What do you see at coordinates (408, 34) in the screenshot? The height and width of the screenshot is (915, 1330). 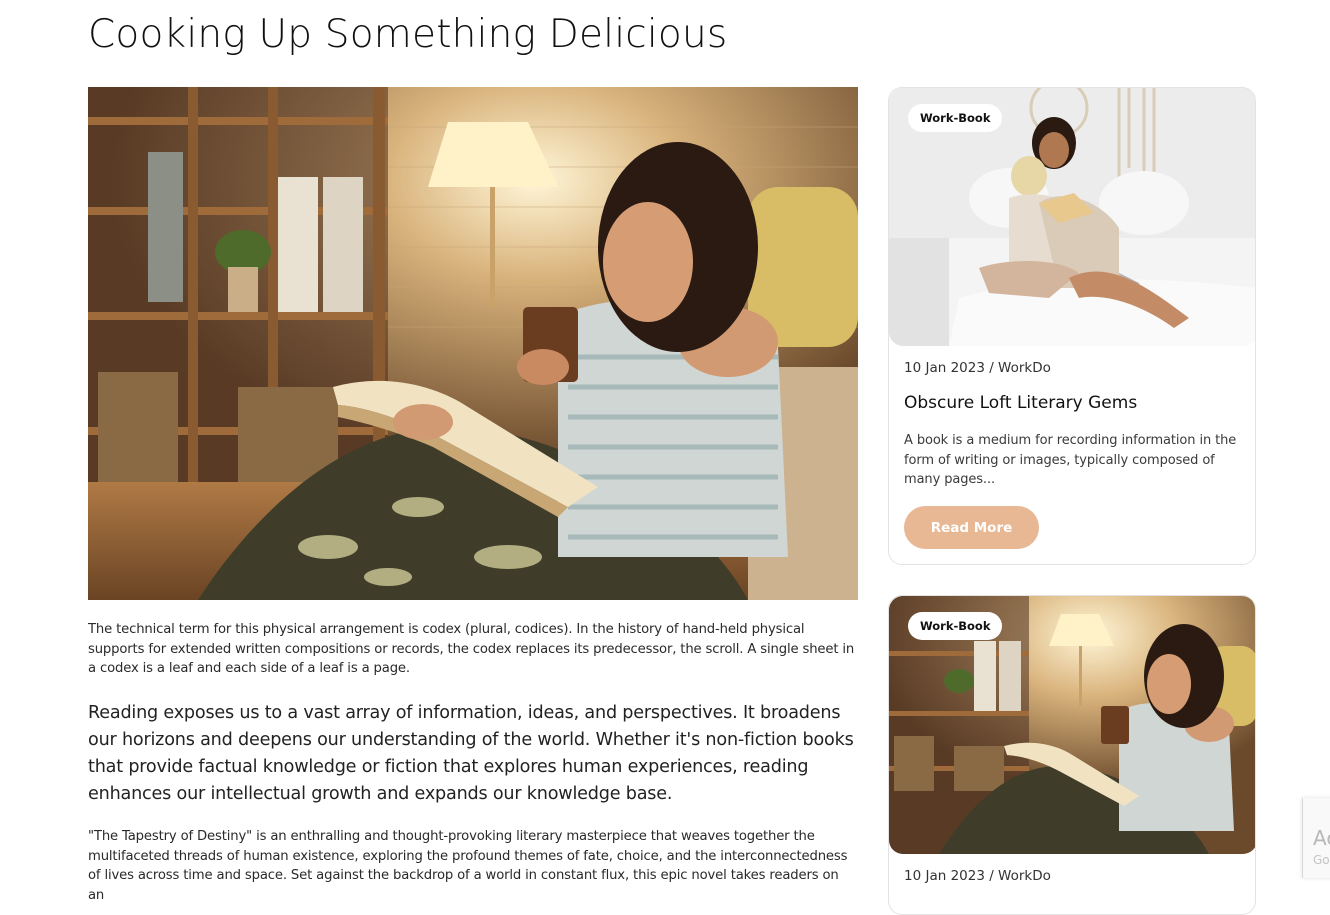 I see `page-title: Cooking Up Something Delicious` at bounding box center [408, 34].